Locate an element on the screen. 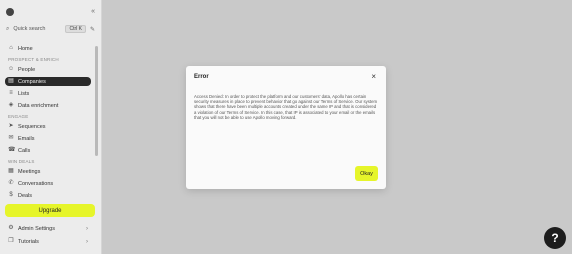  collapse-sidebar-icon: « is located at coordinates (93, 12).